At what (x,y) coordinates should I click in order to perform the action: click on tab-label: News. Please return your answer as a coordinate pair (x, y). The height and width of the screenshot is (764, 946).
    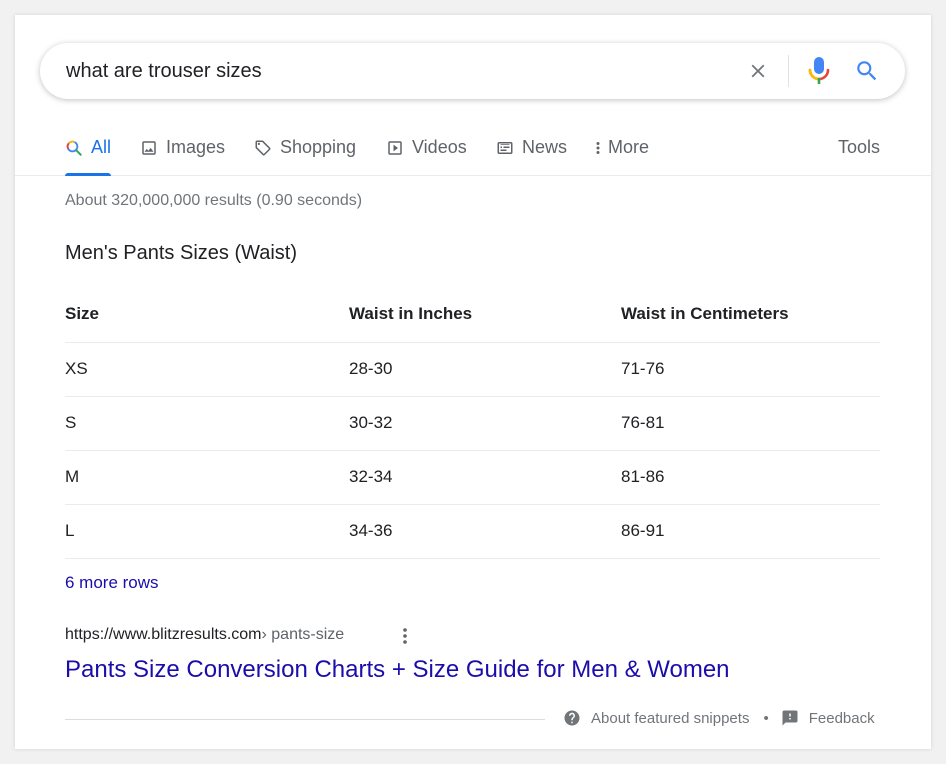
    Looking at the image, I should click on (545, 147).